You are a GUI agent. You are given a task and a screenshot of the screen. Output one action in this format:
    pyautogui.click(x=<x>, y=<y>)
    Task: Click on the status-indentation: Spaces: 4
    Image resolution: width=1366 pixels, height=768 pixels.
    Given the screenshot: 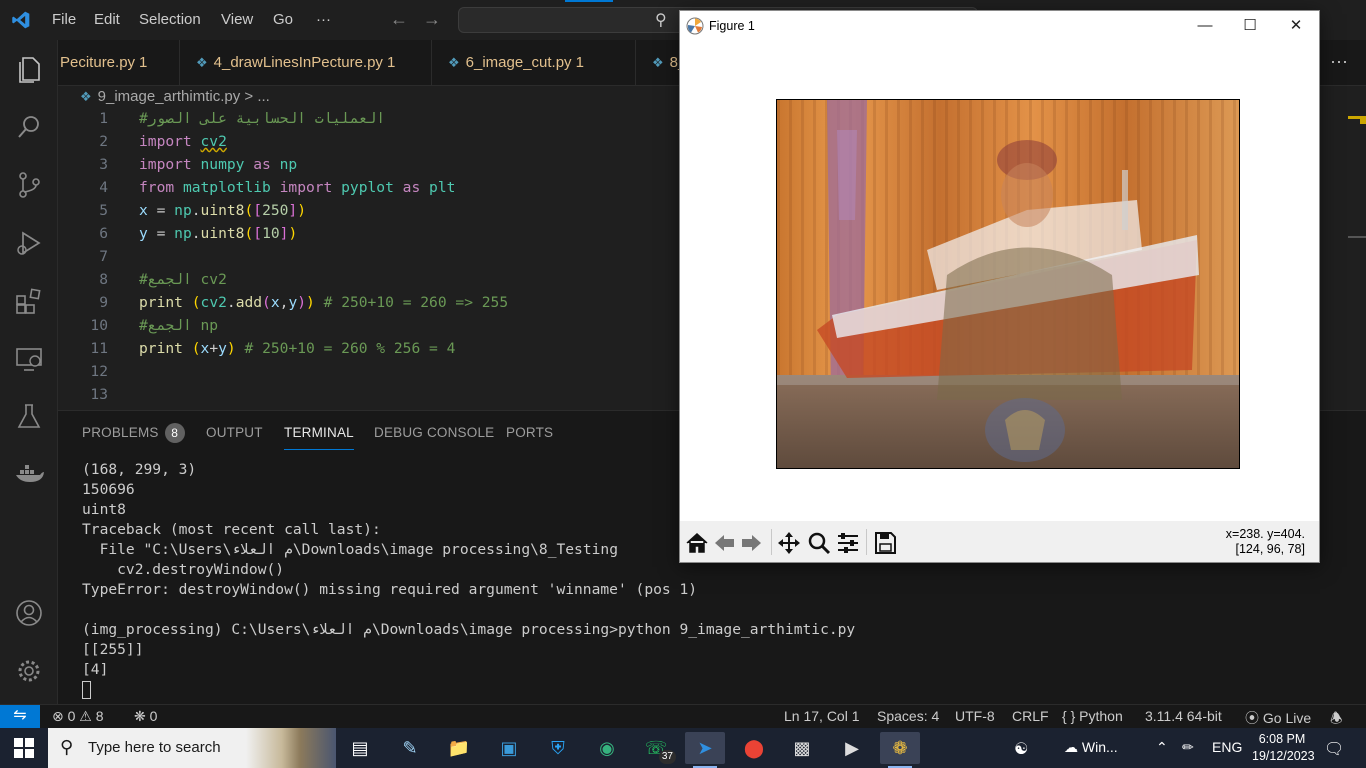 What is the action you would take?
    pyautogui.click(x=908, y=716)
    